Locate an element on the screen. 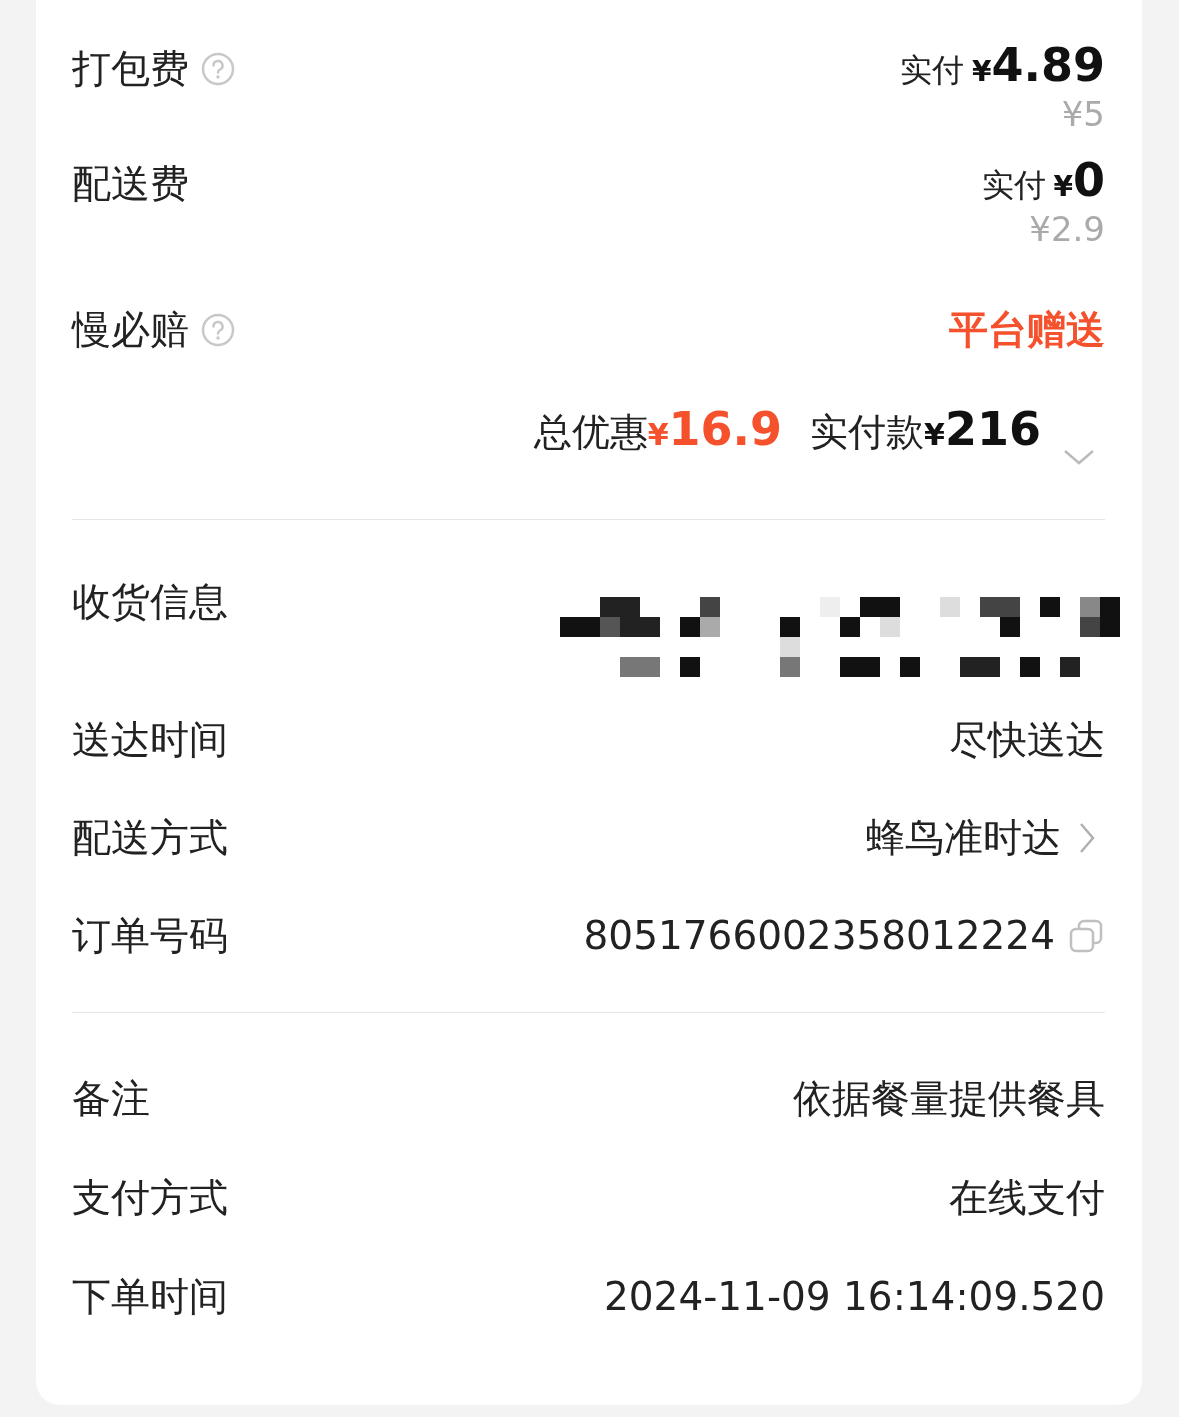 Image resolution: width=1179 pixels, height=1417 pixels. original-price: ¥2.9 is located at coordinates (1067, 229).